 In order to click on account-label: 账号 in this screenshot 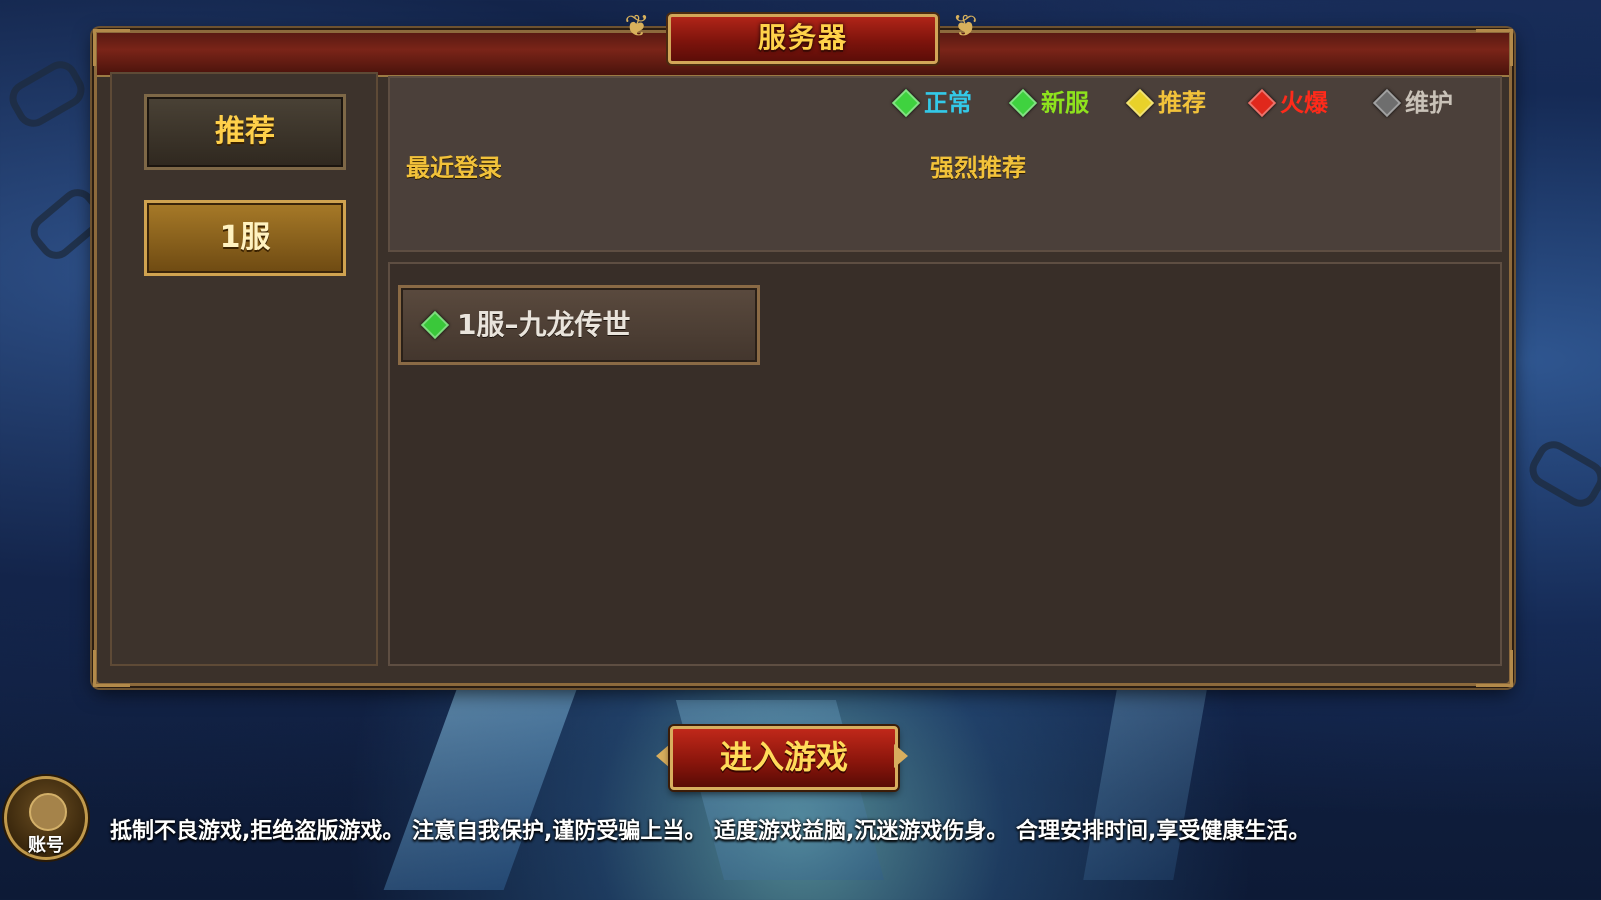, I will do `click(46, 845)`.